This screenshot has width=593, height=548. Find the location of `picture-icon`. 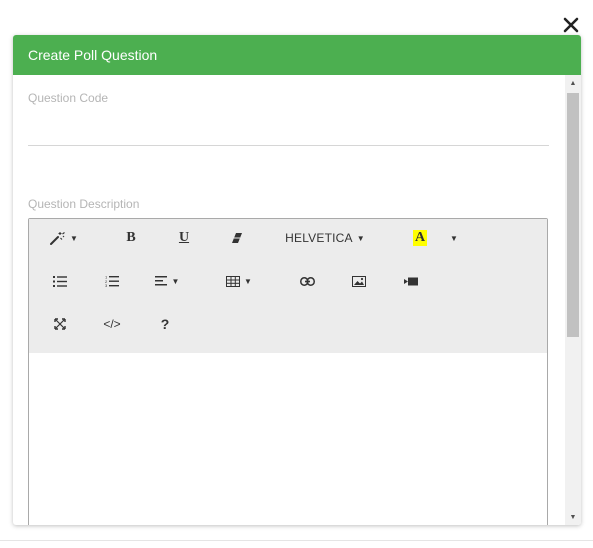

picture-icon is located at coordinates (359, 281).